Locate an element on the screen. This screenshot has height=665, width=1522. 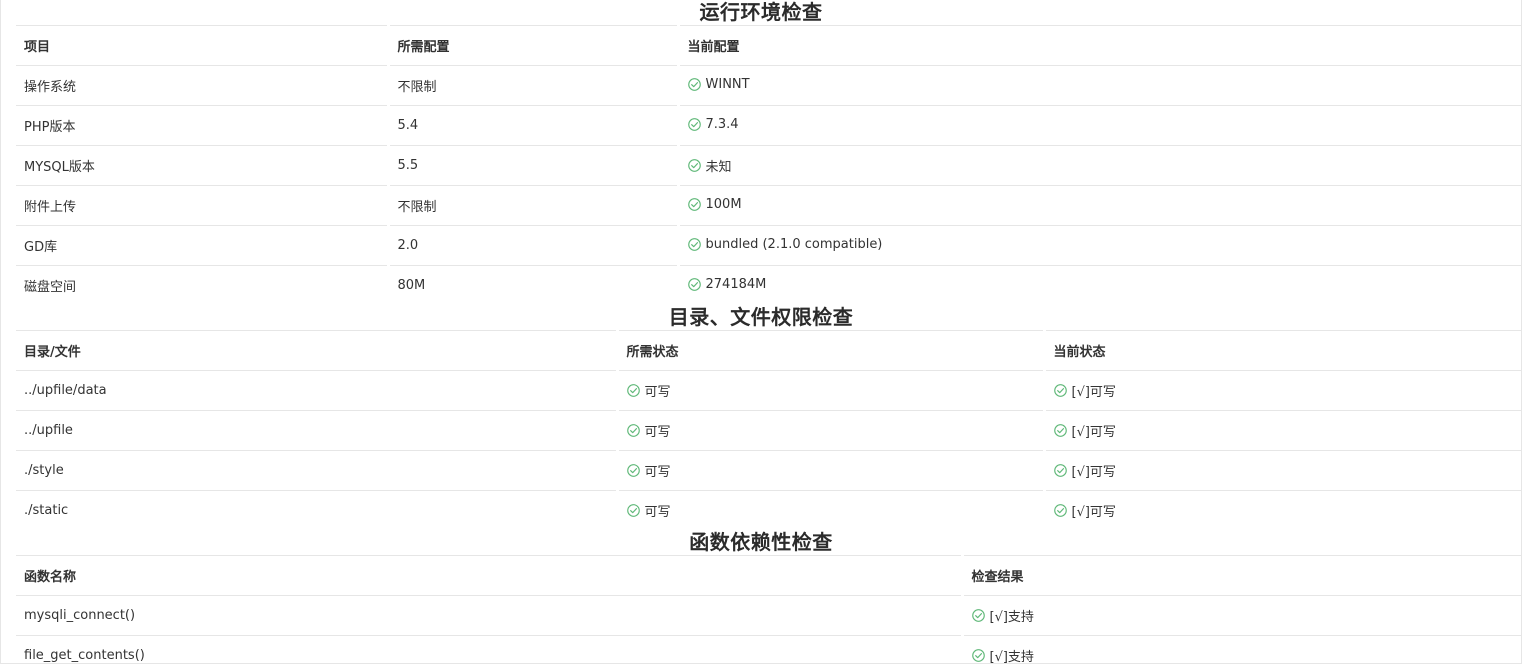
env-current-cell-text: 100M is located at coordinates (723, 204).